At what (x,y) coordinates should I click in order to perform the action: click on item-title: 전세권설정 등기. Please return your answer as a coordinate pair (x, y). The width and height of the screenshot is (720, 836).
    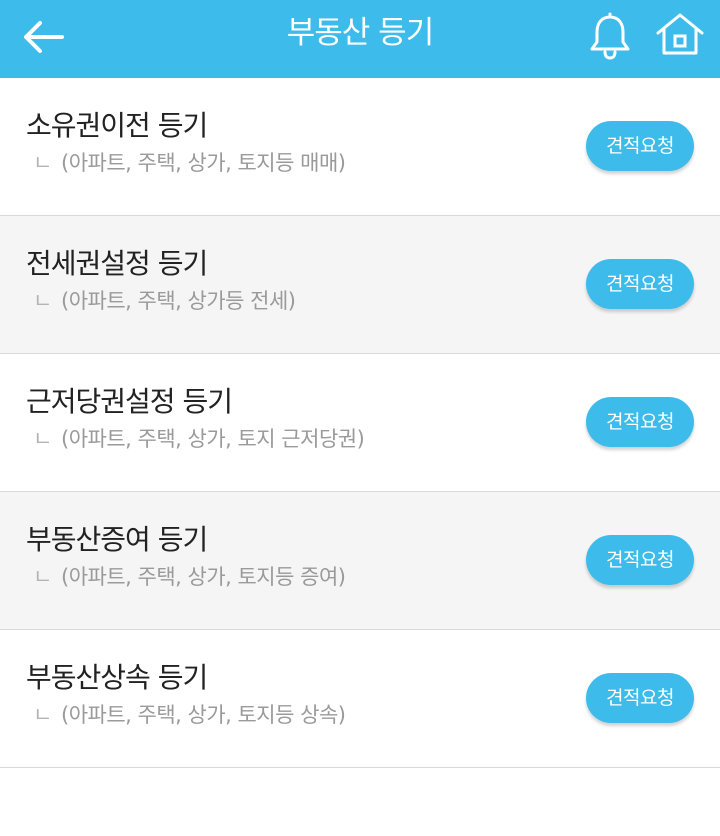
    Looking at the image, I should click on (117, 263).